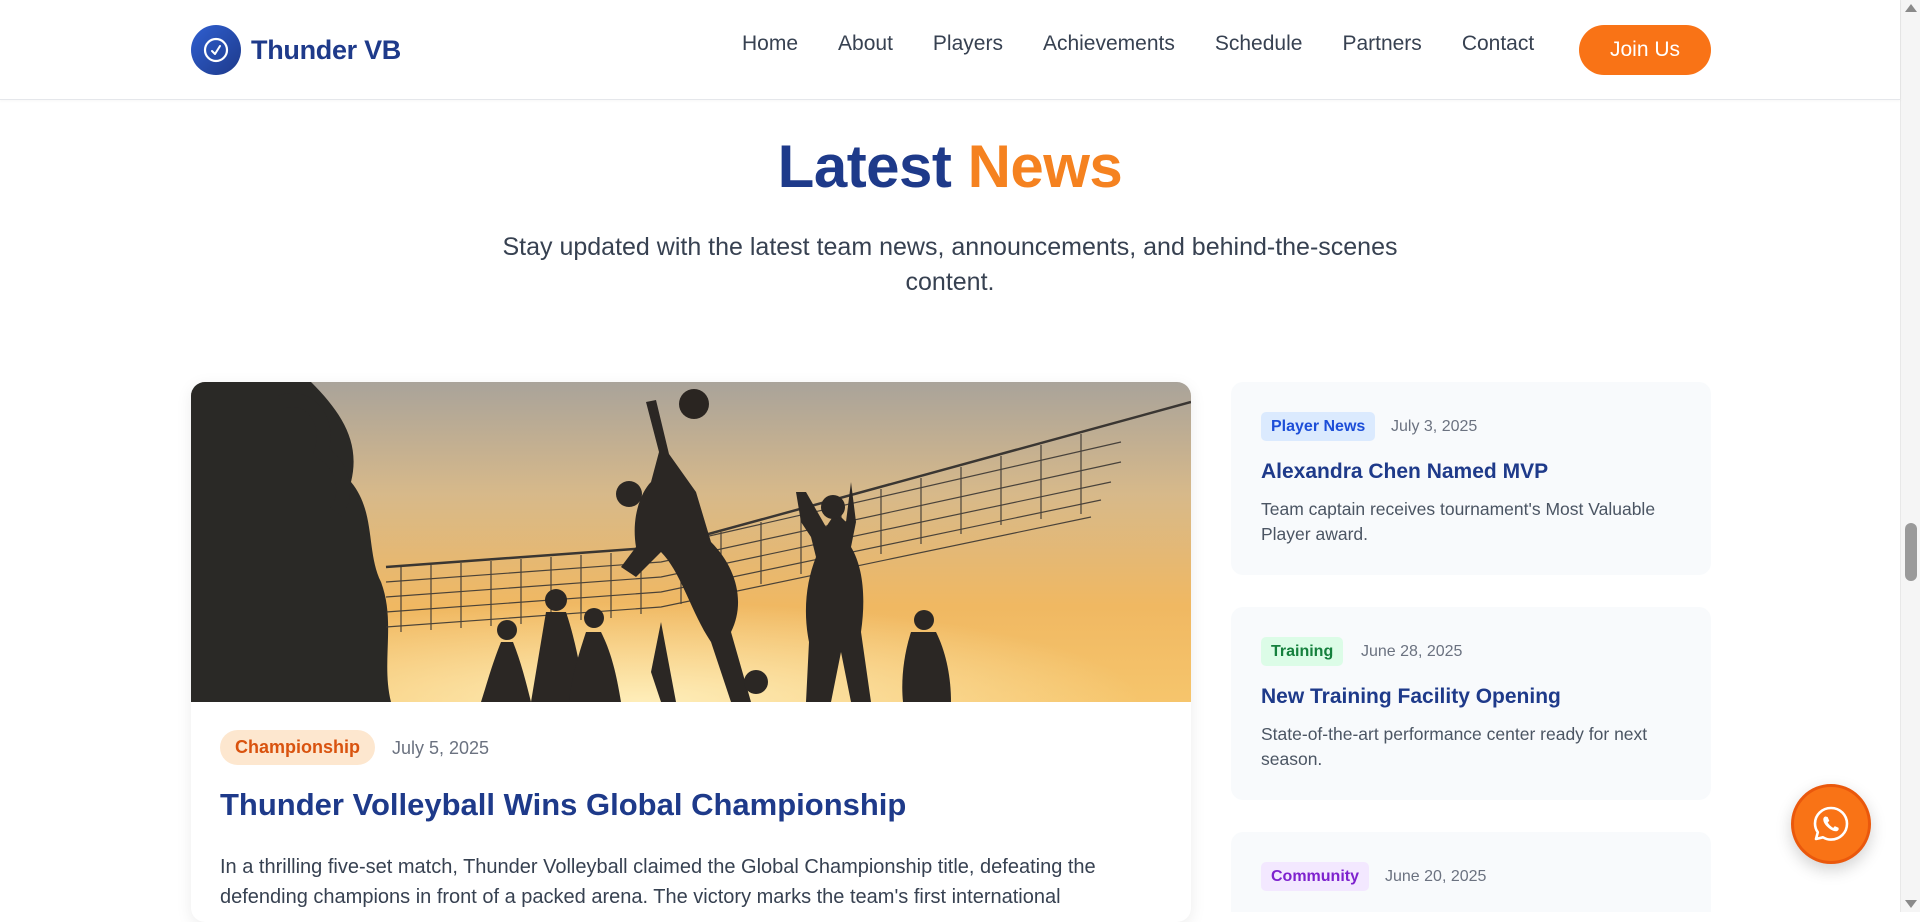 The image size is (1920, 922). What do you see at coordinates (1045, 166) in the screenshot?
I see `section-title-part2: News` at bounding box center [1045, 166].